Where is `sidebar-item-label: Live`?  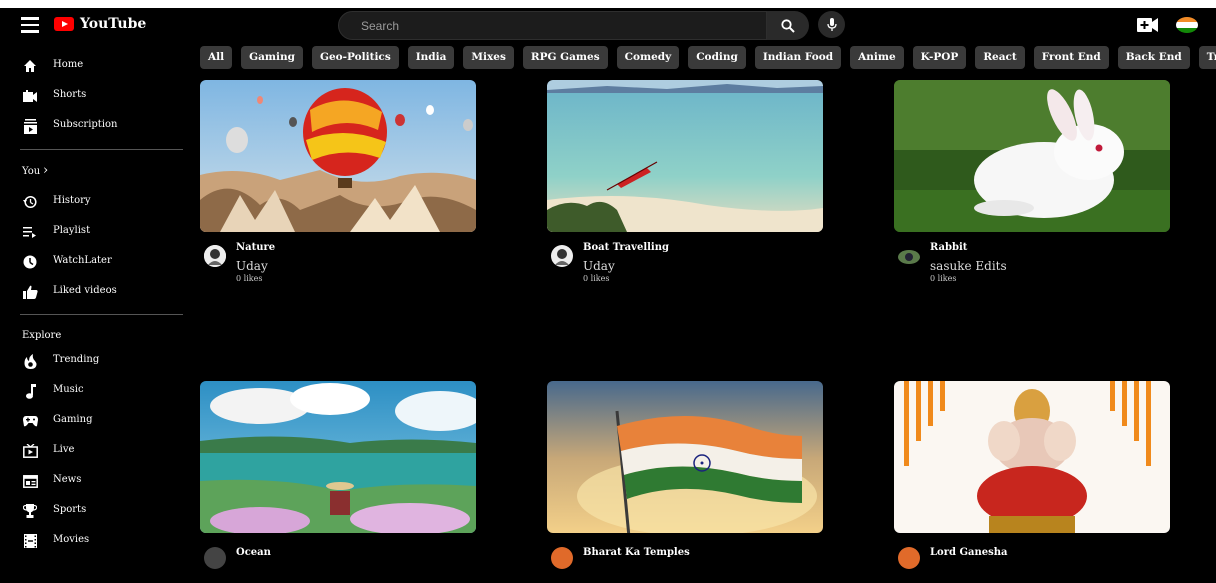 sidebar-item-label: Live is located at coordinates (64, 449).